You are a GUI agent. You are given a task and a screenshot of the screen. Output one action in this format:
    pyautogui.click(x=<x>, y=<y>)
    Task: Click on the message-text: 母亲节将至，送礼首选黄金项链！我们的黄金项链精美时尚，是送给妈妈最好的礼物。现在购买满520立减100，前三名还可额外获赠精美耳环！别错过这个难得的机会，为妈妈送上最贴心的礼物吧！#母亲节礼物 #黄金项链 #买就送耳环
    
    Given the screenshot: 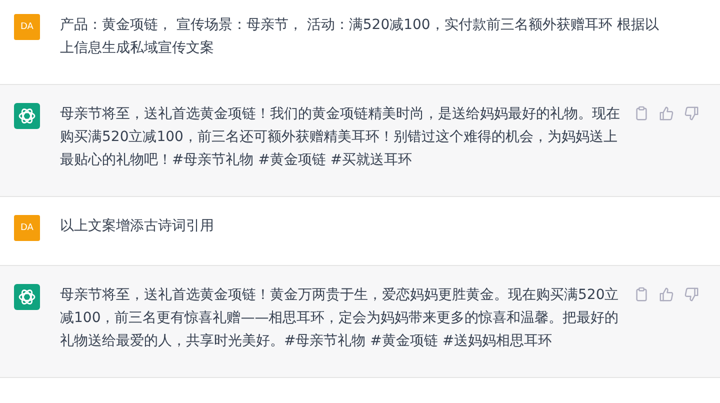 What is the action you would take?
    pyautogui.click(x=340, y=137)
    